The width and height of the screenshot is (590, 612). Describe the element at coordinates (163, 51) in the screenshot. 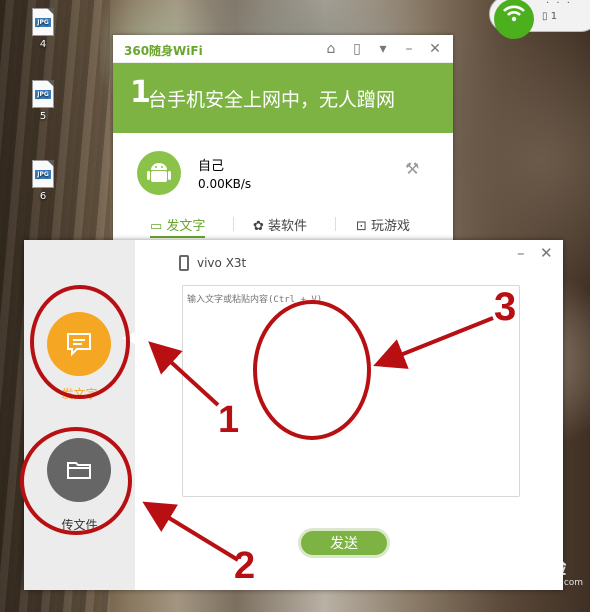

I see `app-logo: 360随身WiFi` at that location.